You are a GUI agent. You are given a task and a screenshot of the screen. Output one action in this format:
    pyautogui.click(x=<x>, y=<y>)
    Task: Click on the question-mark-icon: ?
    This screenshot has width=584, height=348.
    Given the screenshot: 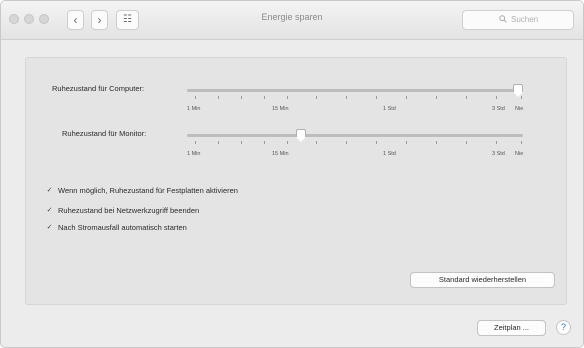 What is the action you would take?
    pyautogui.click(x=563, y=327)
    